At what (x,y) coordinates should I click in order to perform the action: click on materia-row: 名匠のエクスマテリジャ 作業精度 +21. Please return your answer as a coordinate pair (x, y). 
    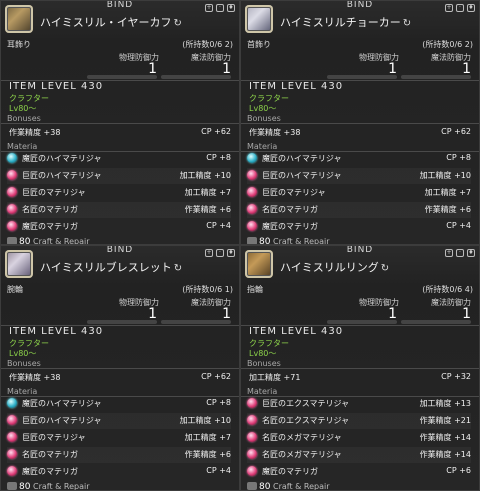
    Looking at the image, I should click on (359, 421).